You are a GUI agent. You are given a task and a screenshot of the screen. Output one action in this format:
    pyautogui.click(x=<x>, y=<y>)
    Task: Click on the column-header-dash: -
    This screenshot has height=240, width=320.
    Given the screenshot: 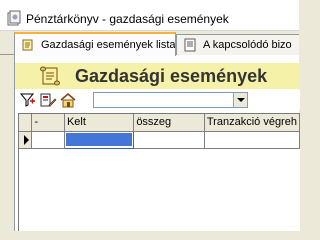 What is the action you would take?
    pyautogui.click(x=48, y=123)
    